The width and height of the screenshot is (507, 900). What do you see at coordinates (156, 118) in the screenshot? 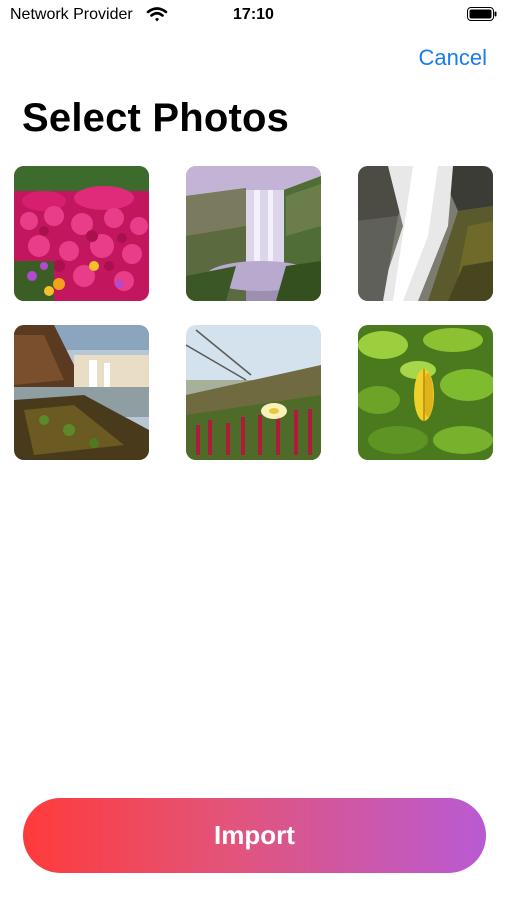
I see `page-title: Select Photos` at bounding box center [156, 118].